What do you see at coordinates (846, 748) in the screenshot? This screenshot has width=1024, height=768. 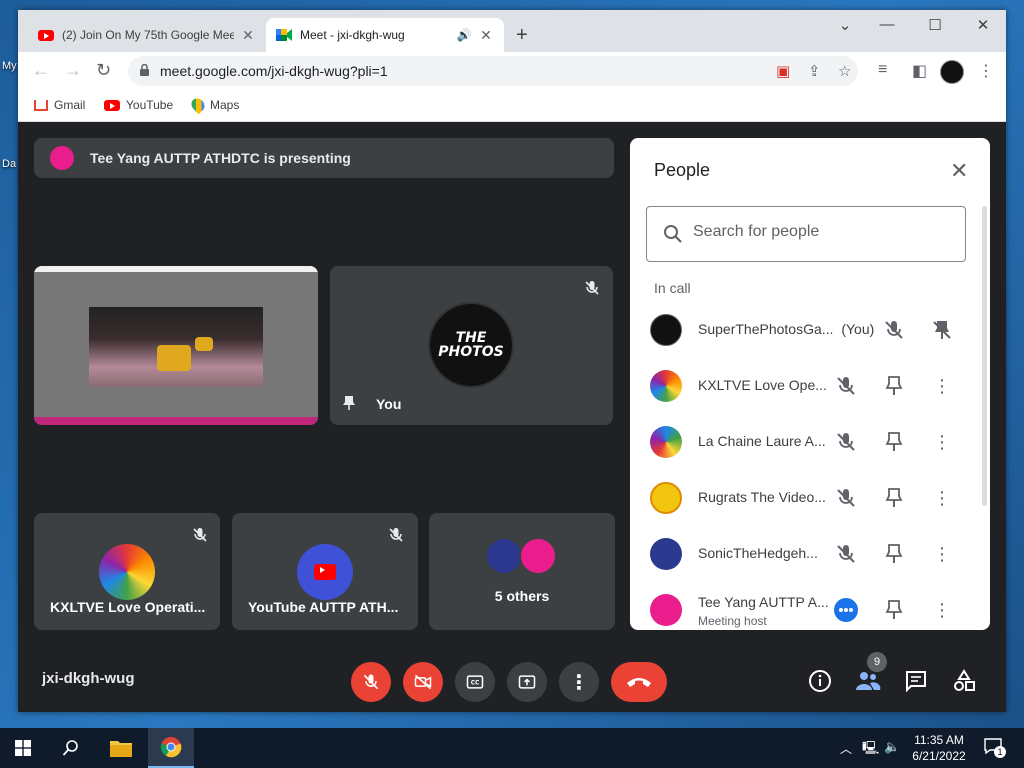 I see `show-hidden-icons: ︿` at bounding box center [846, 748].